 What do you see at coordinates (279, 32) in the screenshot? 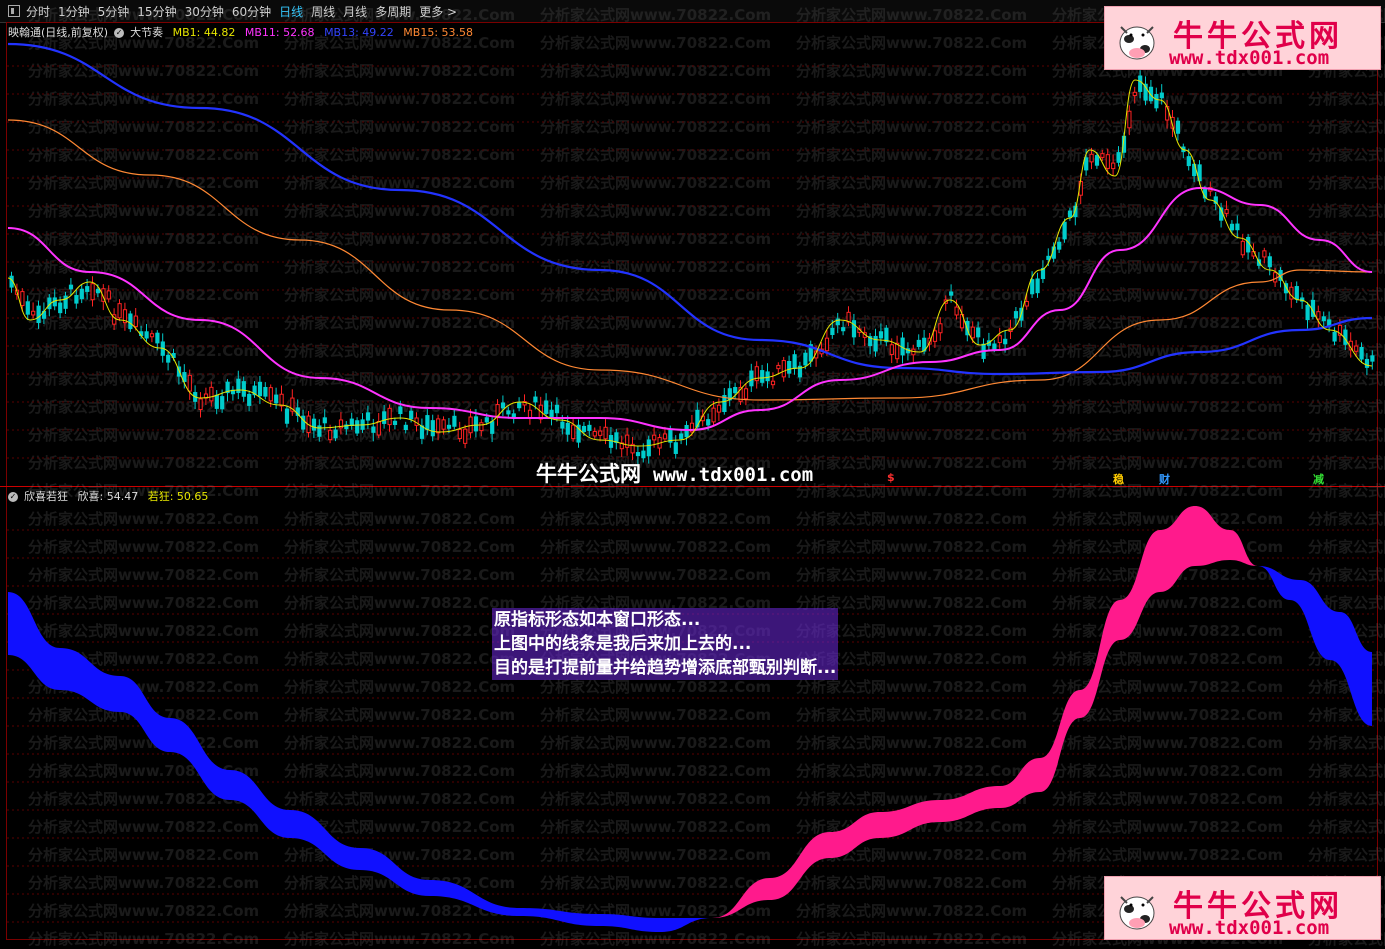
I see `mb11-value: MB11: 52.68` at bounding box center [279, 32].